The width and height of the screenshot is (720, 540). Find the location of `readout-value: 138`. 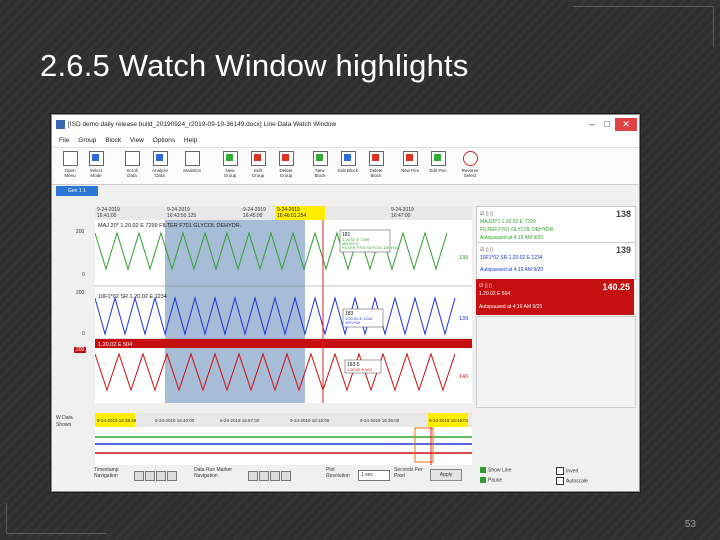

readout-value: 138 is located at coordinates (623, 214).